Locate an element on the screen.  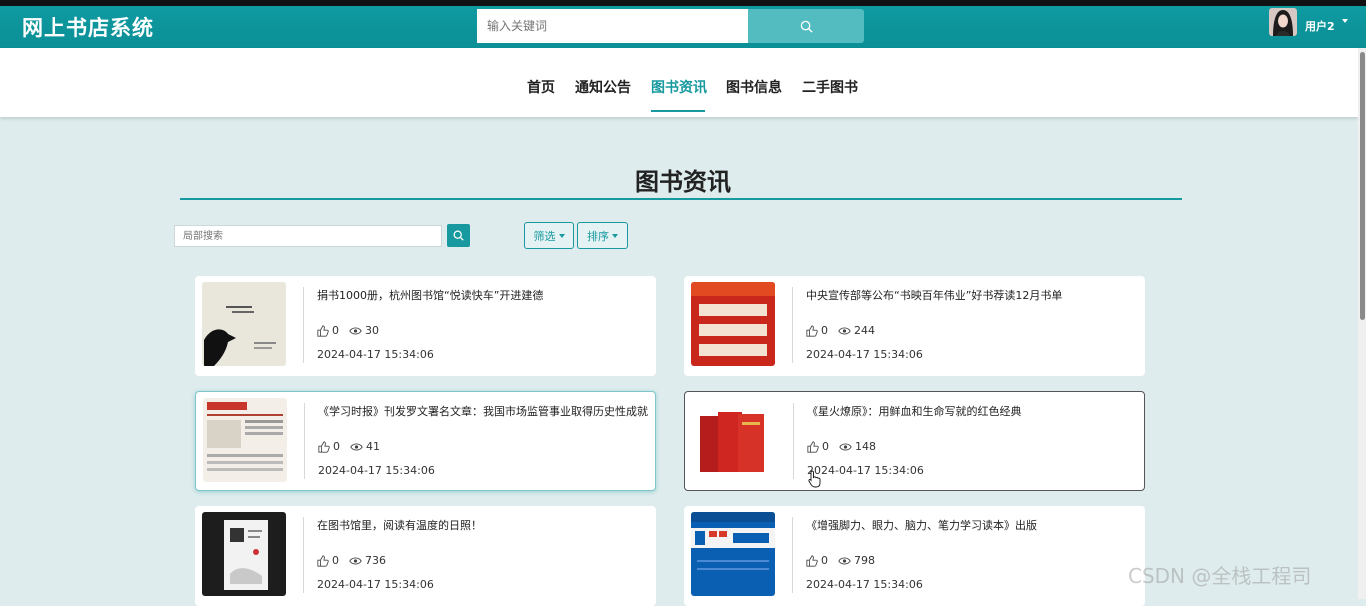
app-title: 网上书店系统 is located at coordinates (88, 27).